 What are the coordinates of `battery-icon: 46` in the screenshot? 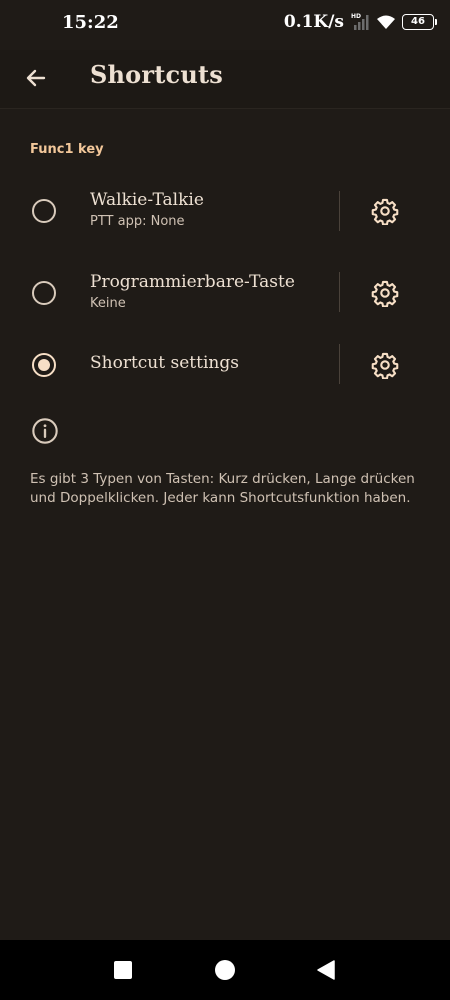 It's located at (419, 22).